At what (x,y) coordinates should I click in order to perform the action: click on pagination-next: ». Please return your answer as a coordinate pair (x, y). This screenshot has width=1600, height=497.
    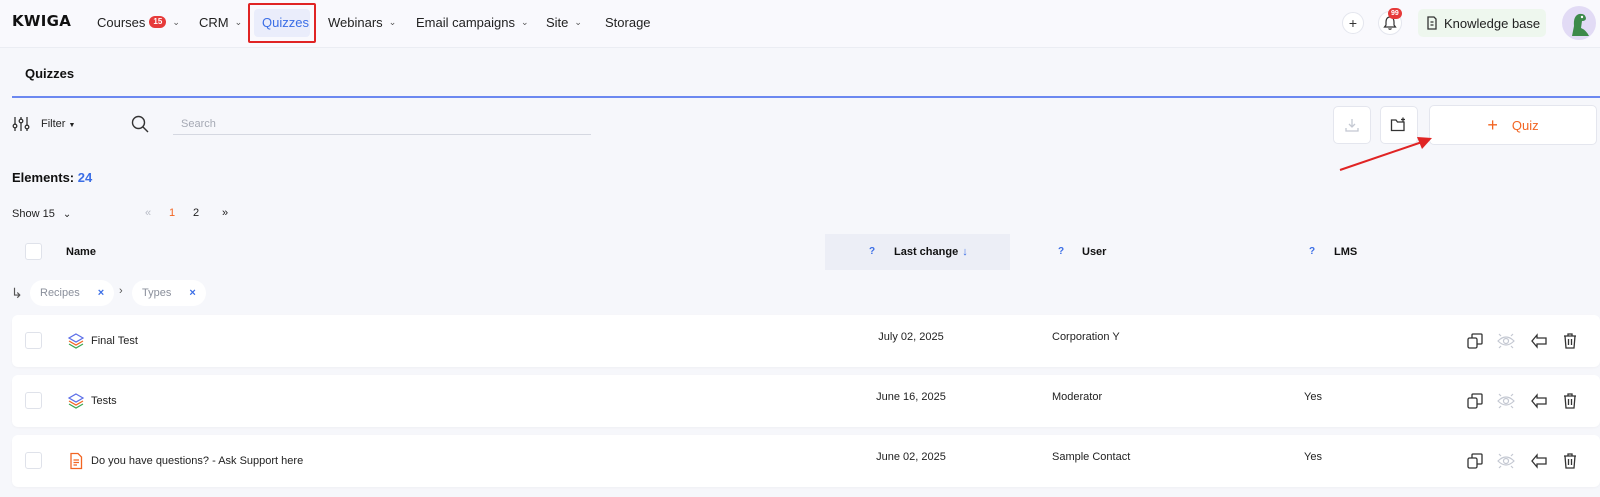
    Looking at the image, I should click on (225, 213).